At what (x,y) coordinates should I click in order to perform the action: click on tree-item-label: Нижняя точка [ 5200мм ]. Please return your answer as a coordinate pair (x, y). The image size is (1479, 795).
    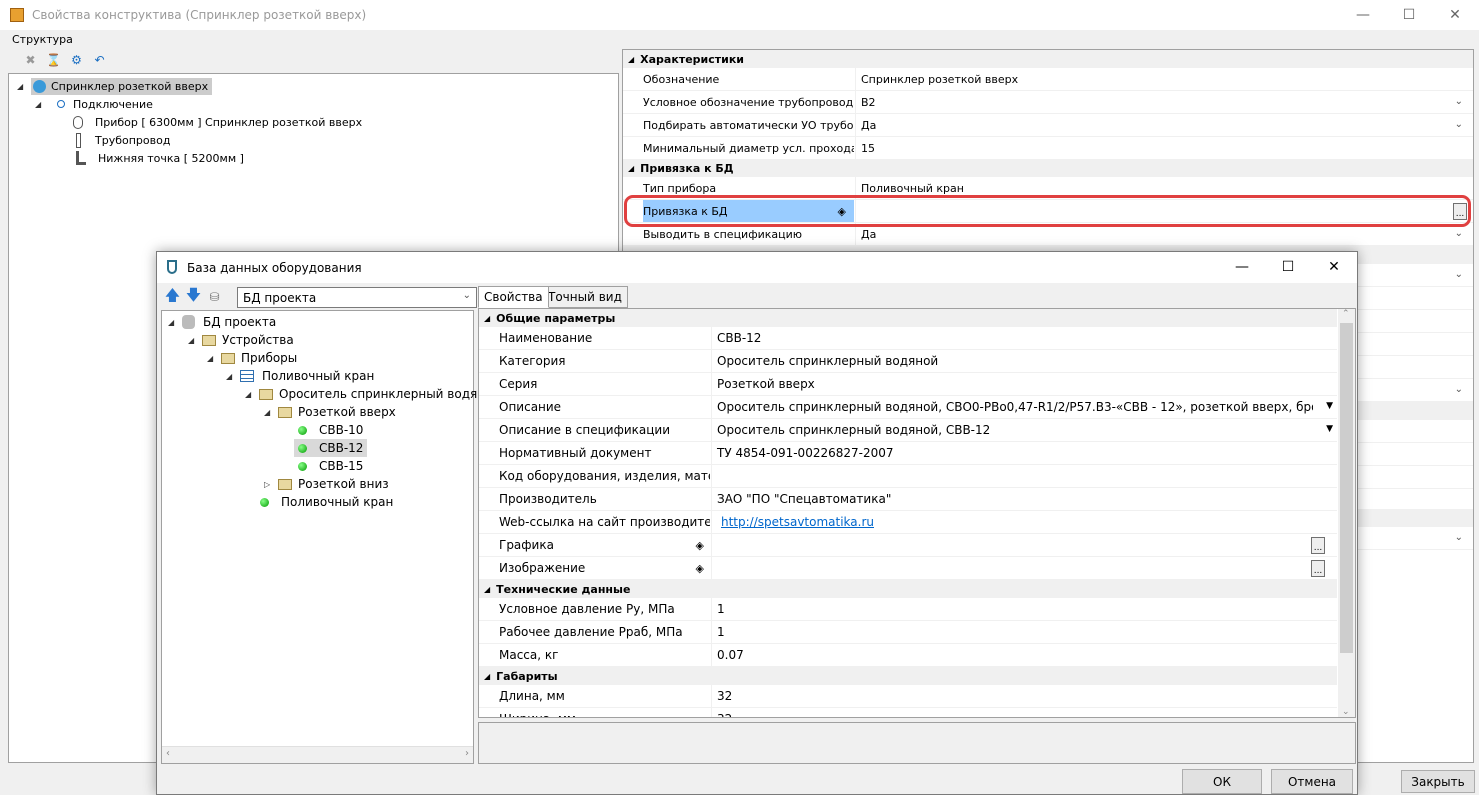
    Looking at the image, I should click on (171, 158).